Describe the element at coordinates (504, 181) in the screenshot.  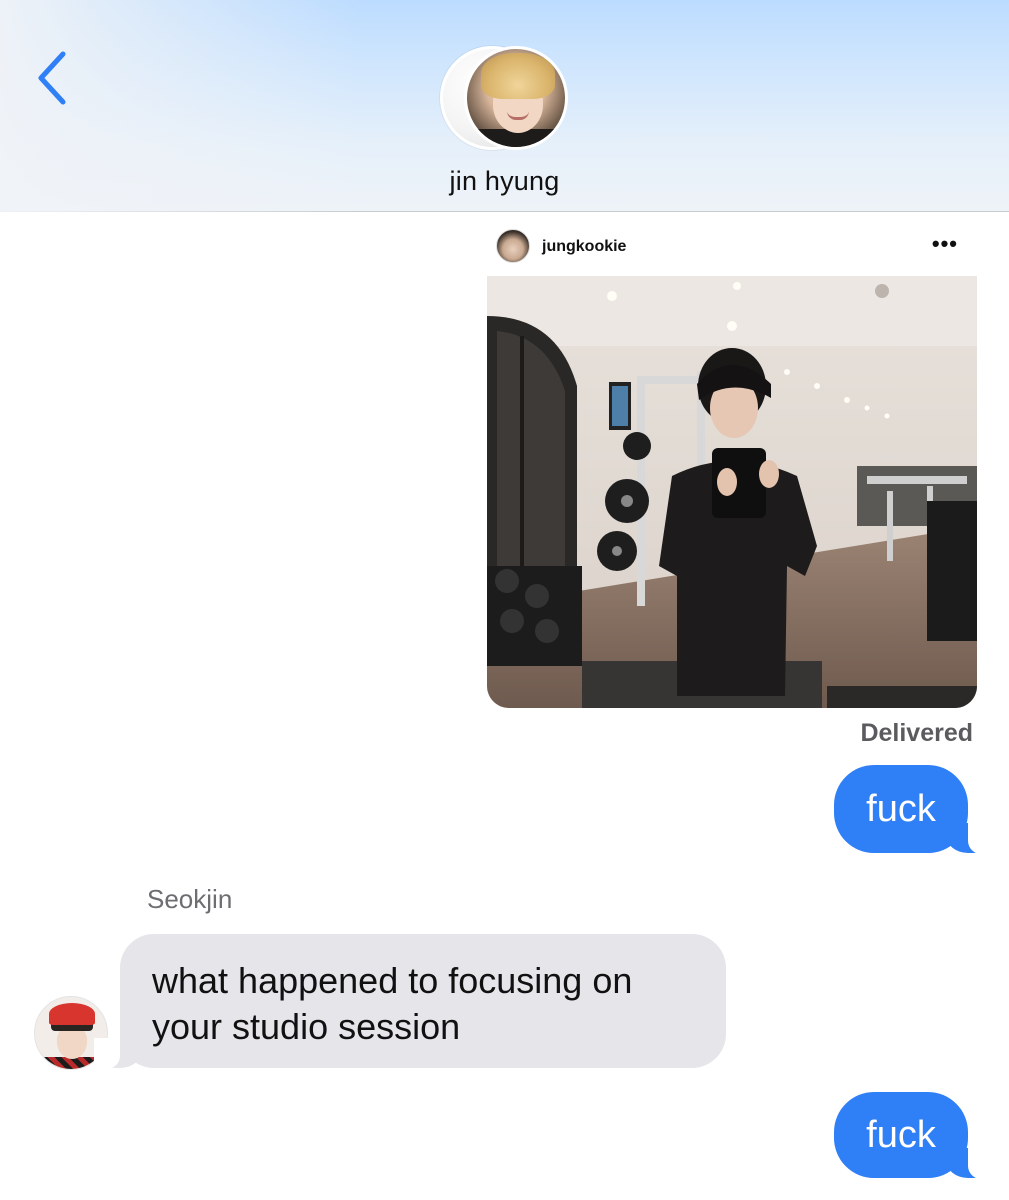
I see `contact-name: jin hyung` at that location.